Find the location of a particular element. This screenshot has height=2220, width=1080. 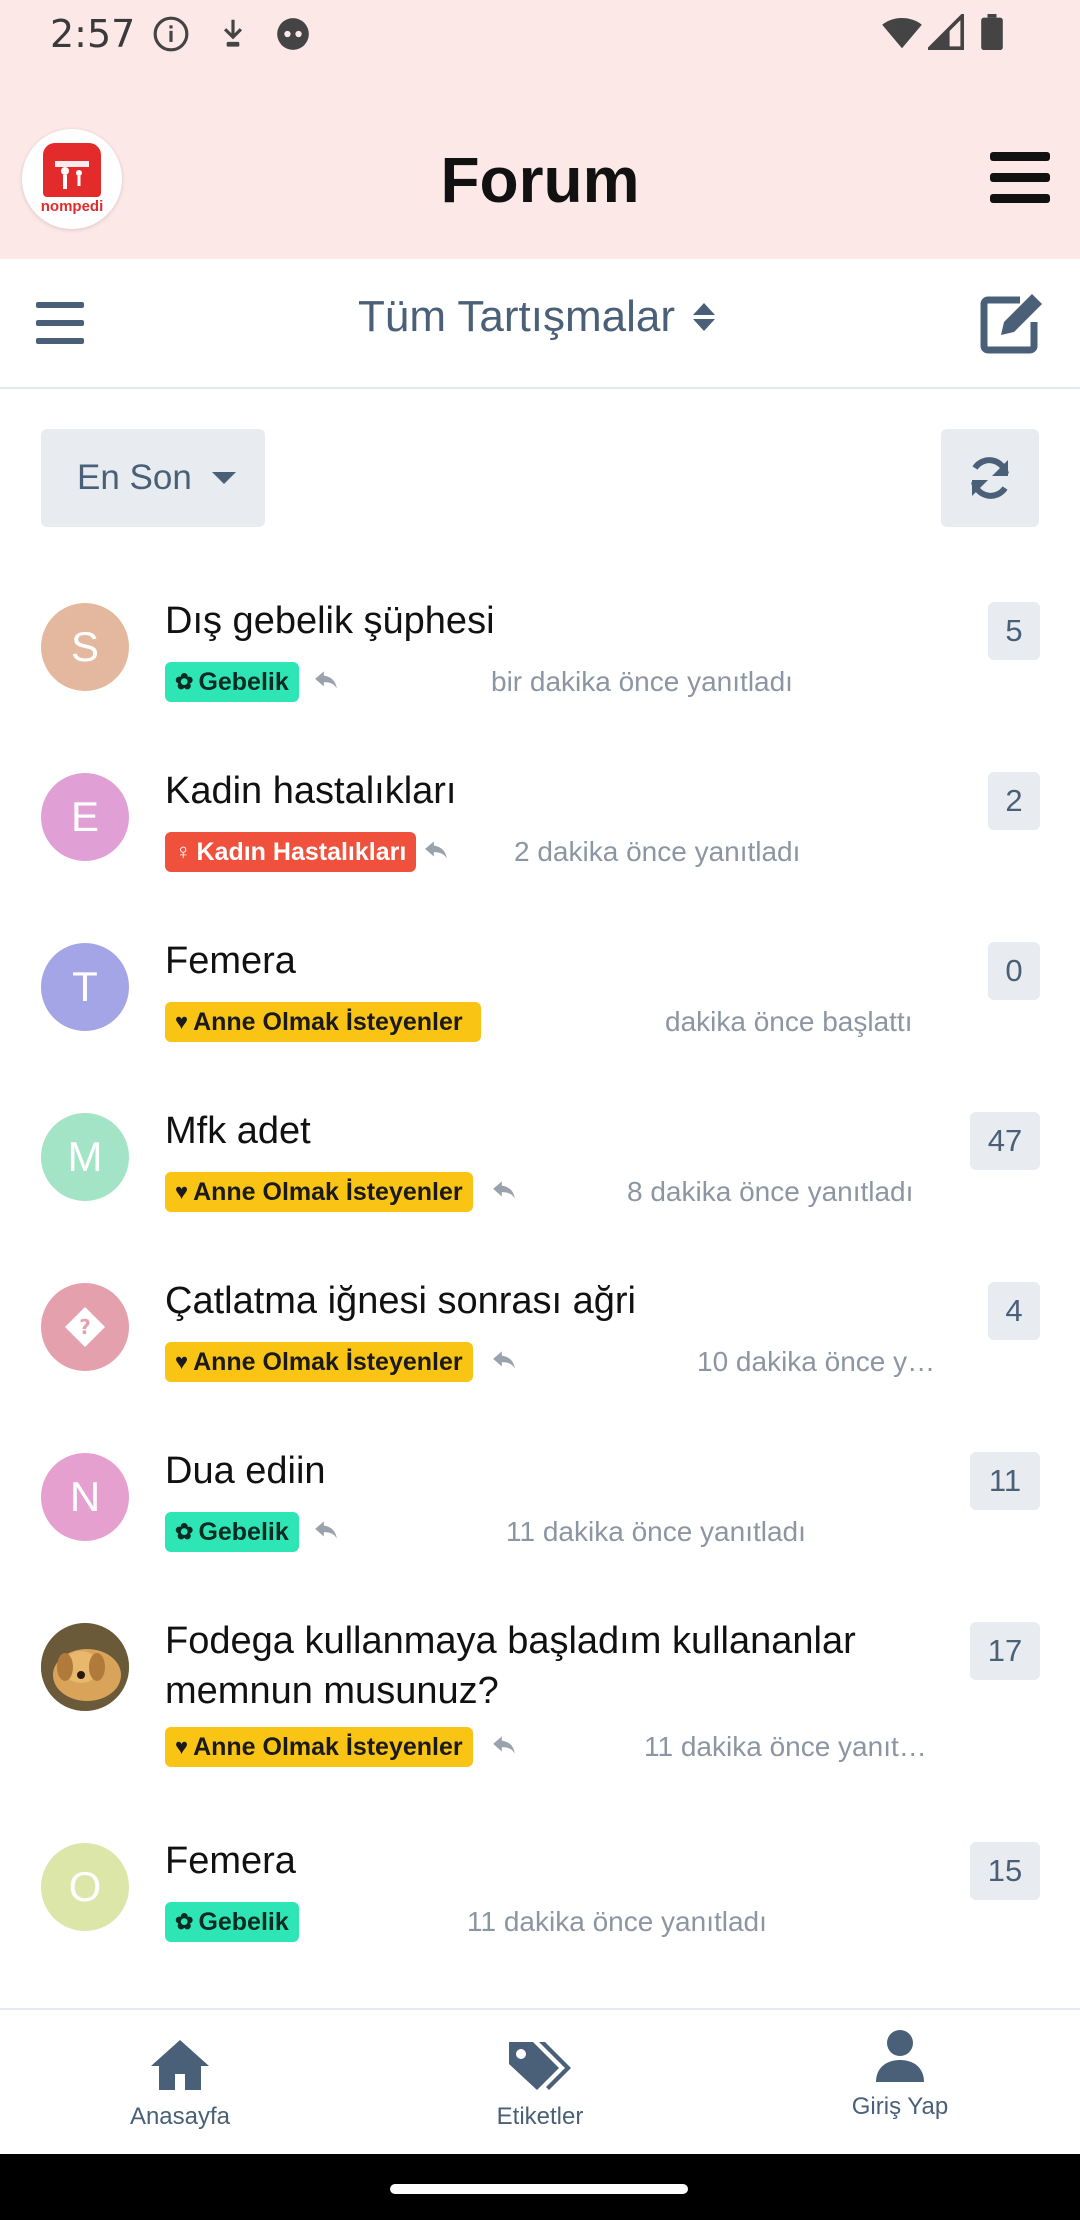

avatar: ? is located at coordinates (85, 1327).